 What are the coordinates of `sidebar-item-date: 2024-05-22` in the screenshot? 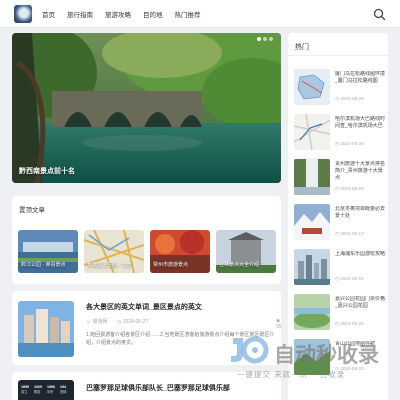 It's located at (349, 324).